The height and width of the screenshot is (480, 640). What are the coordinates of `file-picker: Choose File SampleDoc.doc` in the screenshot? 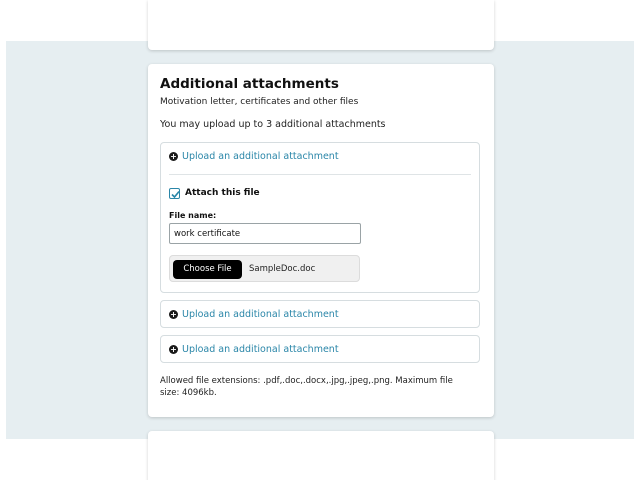 It's located at (264, 268).